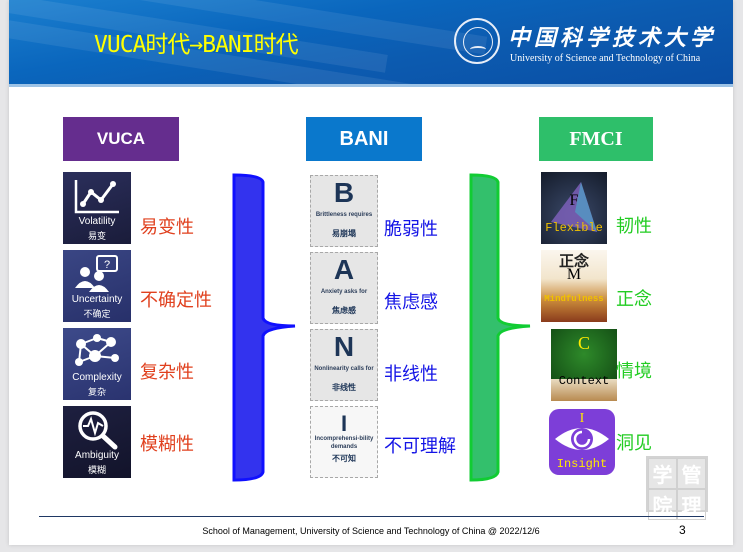 This screenshot has width=743, height=552. Describe the element at coordinates (582, 418) in the screenshot. I see `tile-letter: I` at that location.